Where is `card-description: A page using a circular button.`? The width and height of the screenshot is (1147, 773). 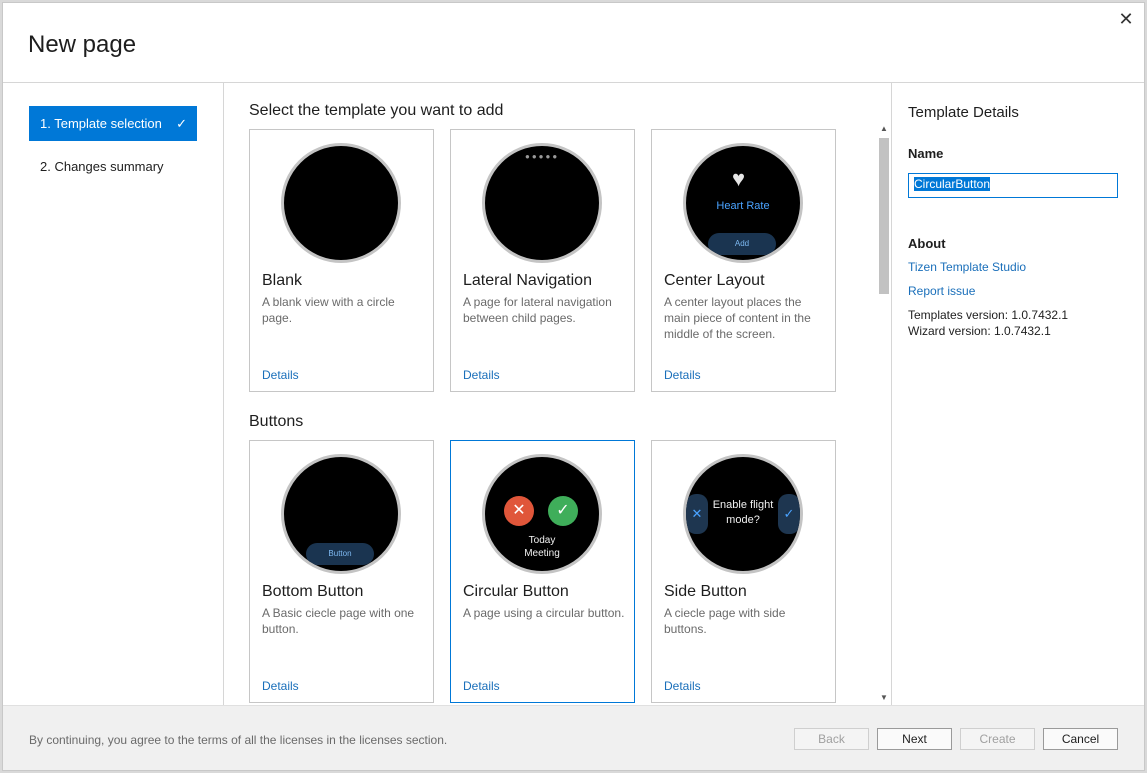 card-description: A page using a circular button. is located at coordinates (544, 613).